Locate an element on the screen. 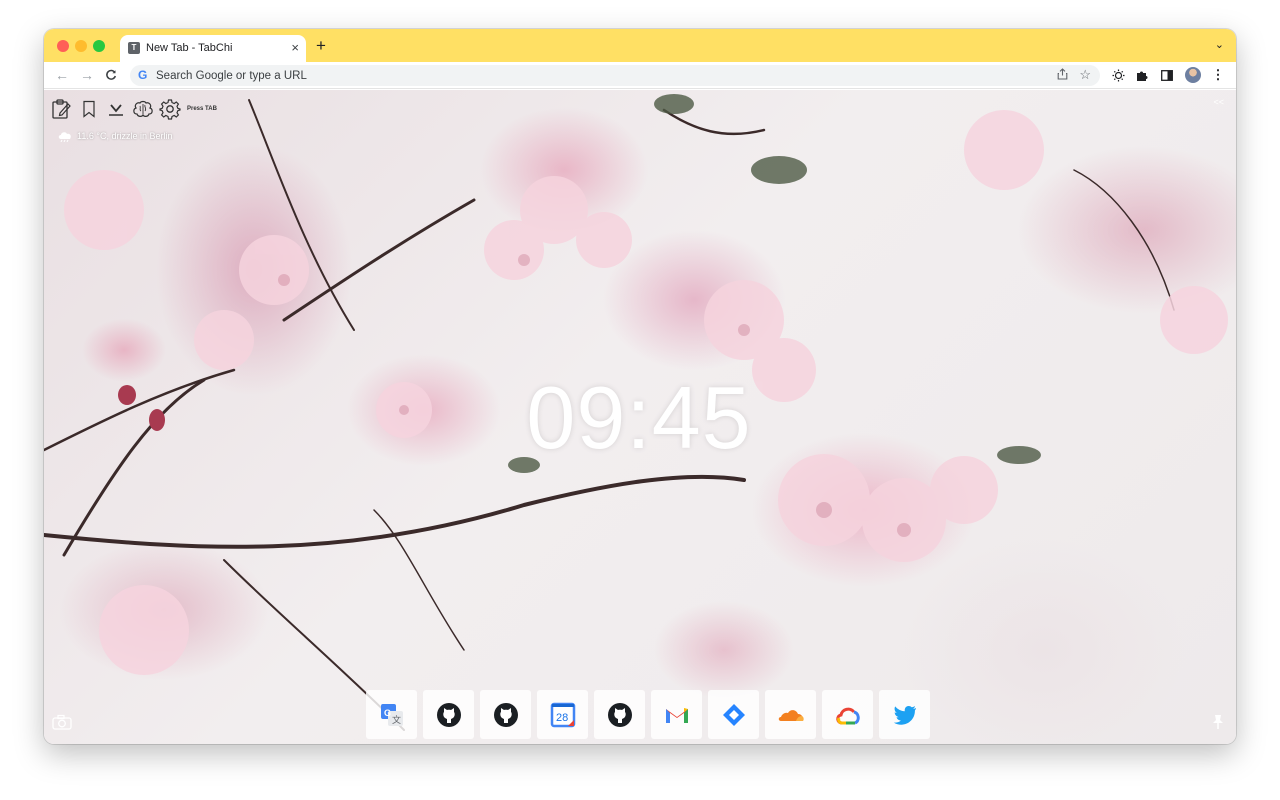 The width and height of the screenshot is (1280, 800). tab-new-tab: T New Tab - TabChi × is located at coordinates (213, 48).